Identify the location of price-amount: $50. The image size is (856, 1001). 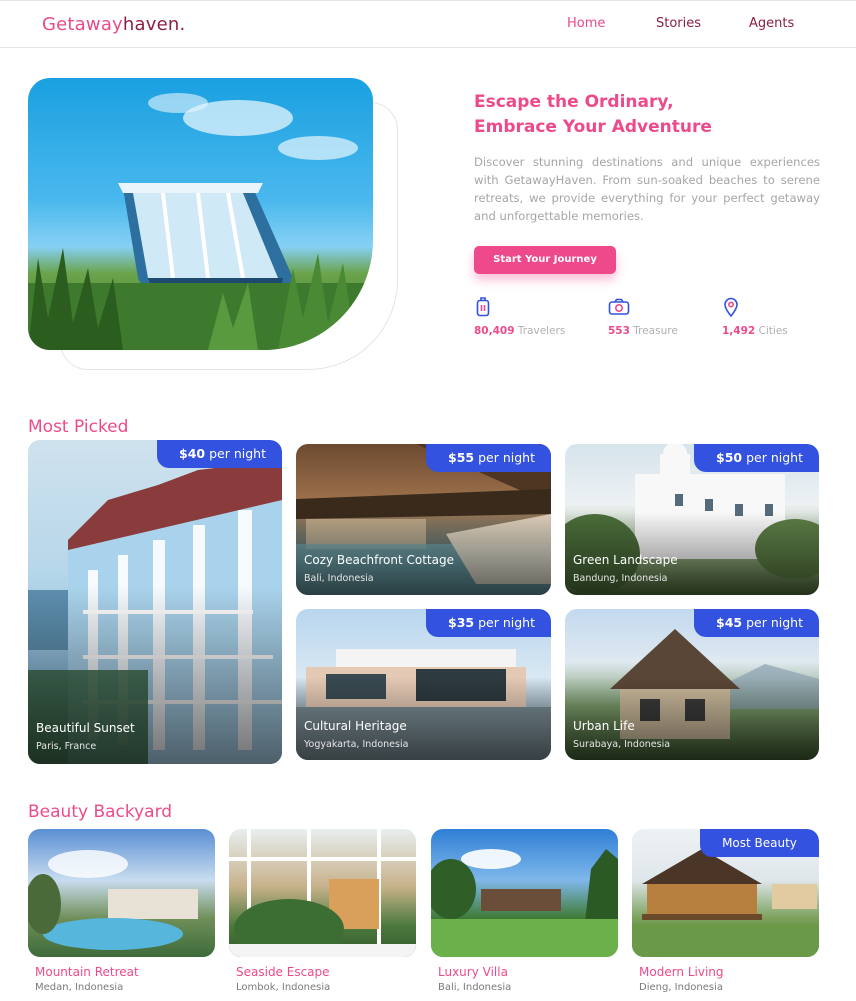
(729, 457).